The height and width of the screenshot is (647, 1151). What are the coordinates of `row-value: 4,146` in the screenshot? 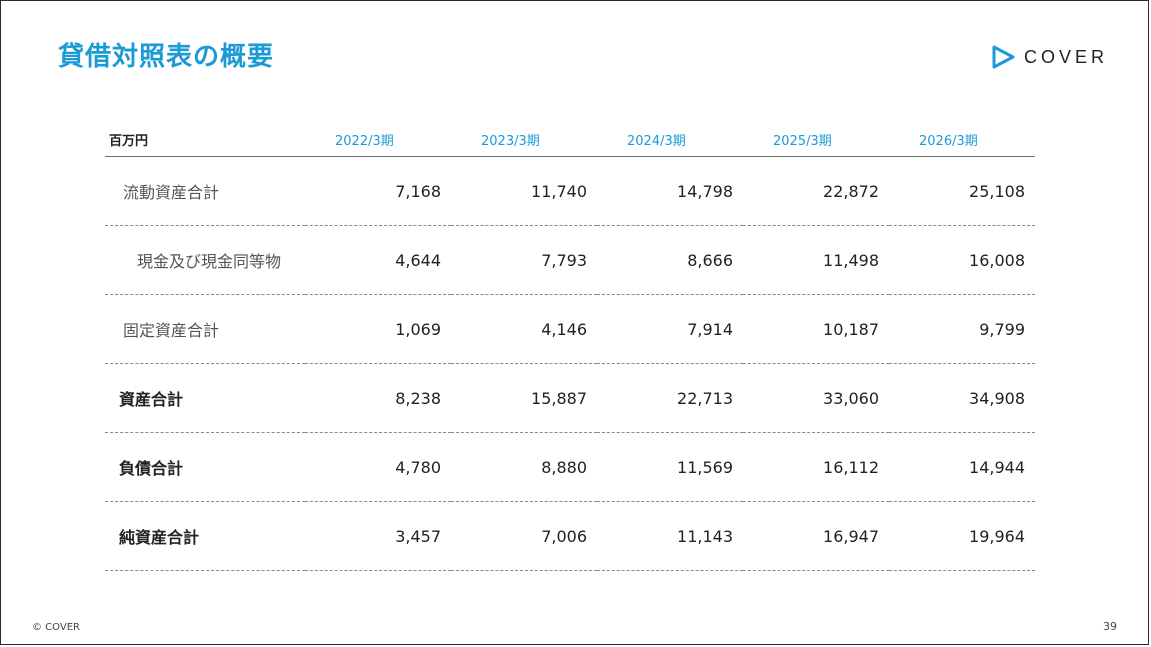 It's located at (524, 329).